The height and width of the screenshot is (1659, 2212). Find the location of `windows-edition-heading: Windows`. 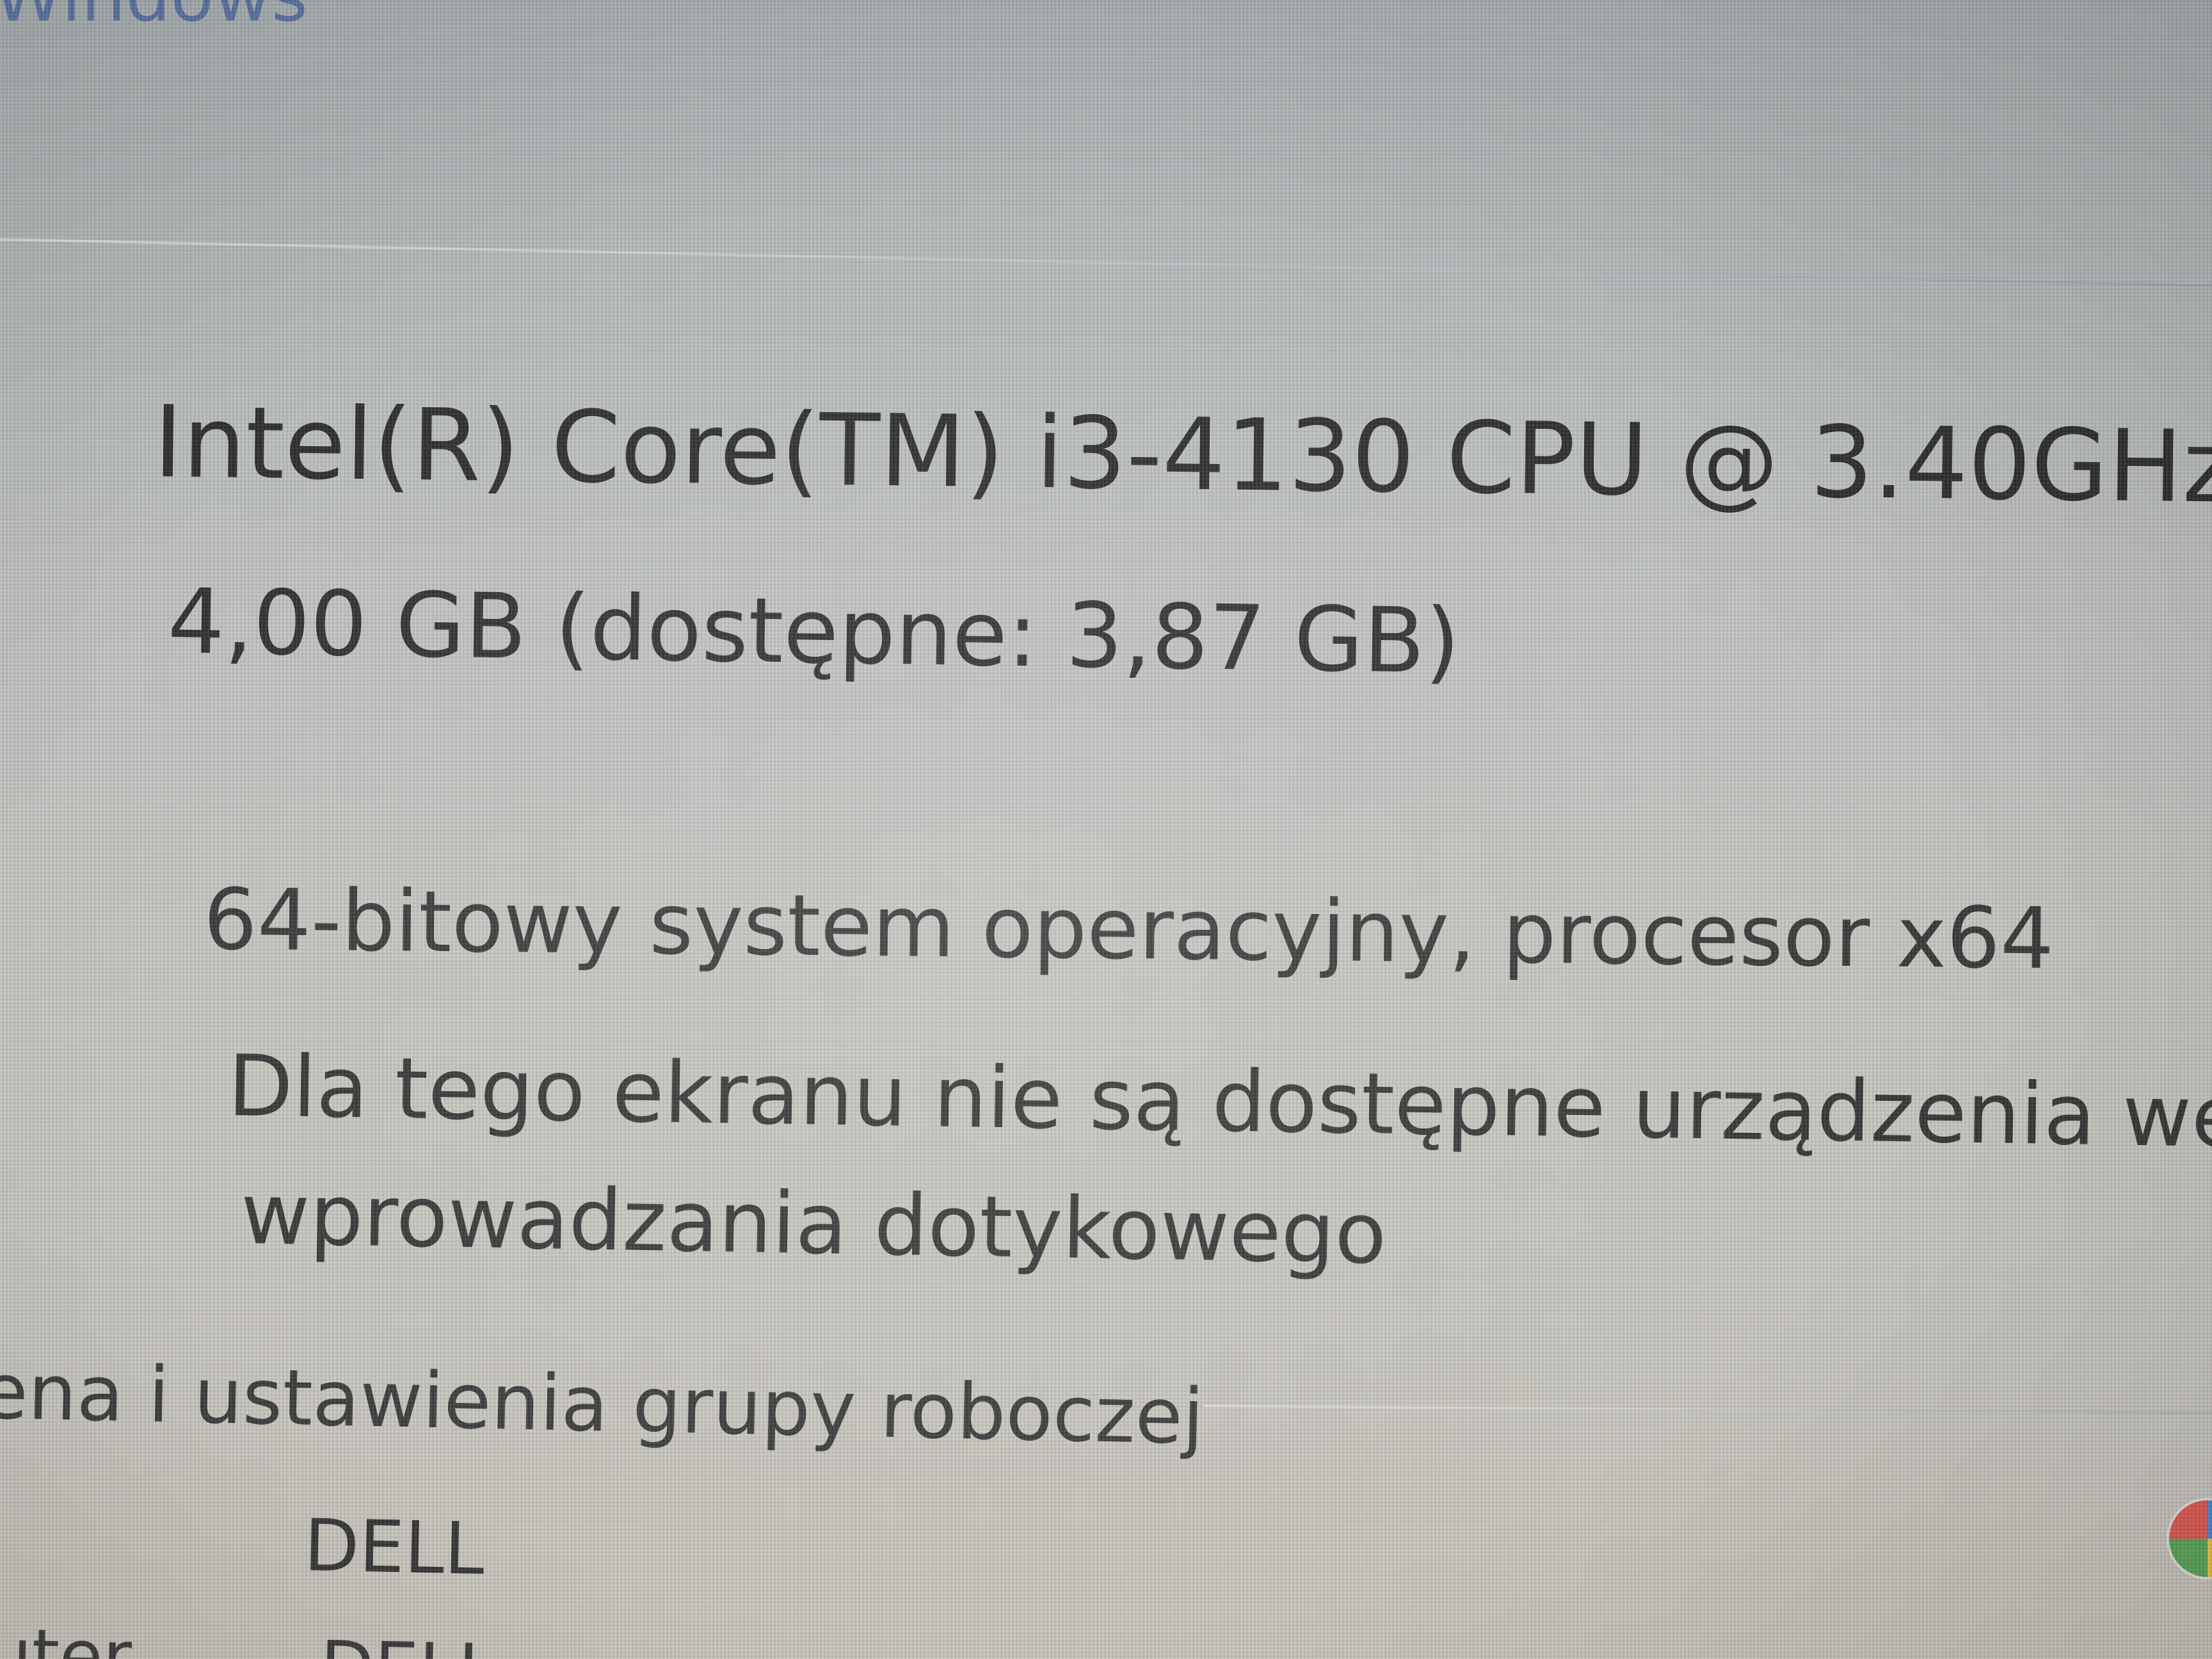

windows-edition-heading: Windows is located at coordinates (154, 18).